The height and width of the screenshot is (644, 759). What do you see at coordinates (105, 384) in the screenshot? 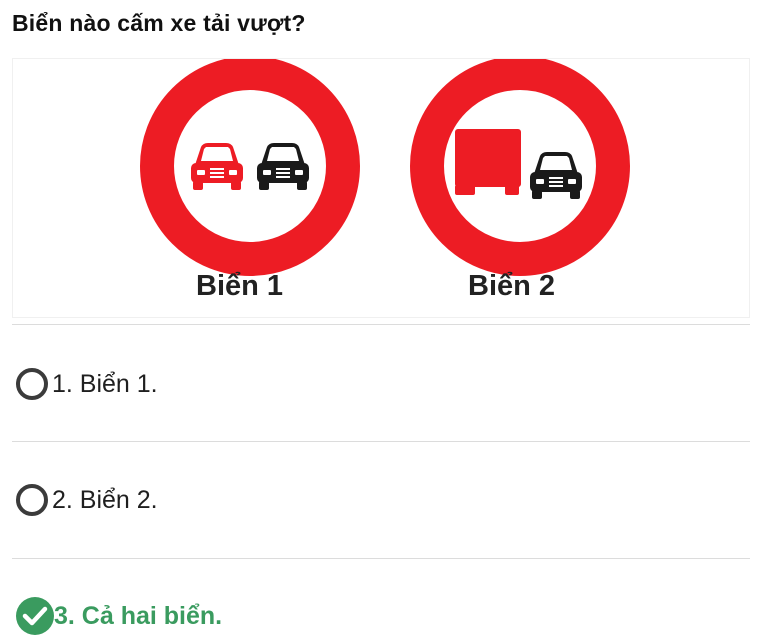
I see `answer-option-label: 1. Biển 1.` at bounding box center [105, 384].